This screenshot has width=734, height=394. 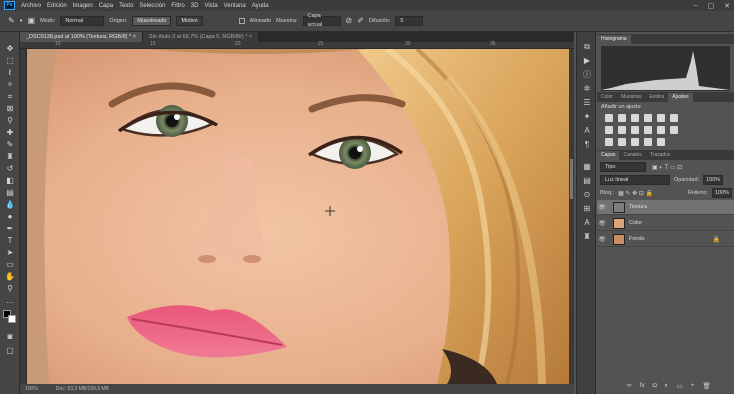 I want to click on kind-filter-select: Tipo, so click(x=623, y=167).